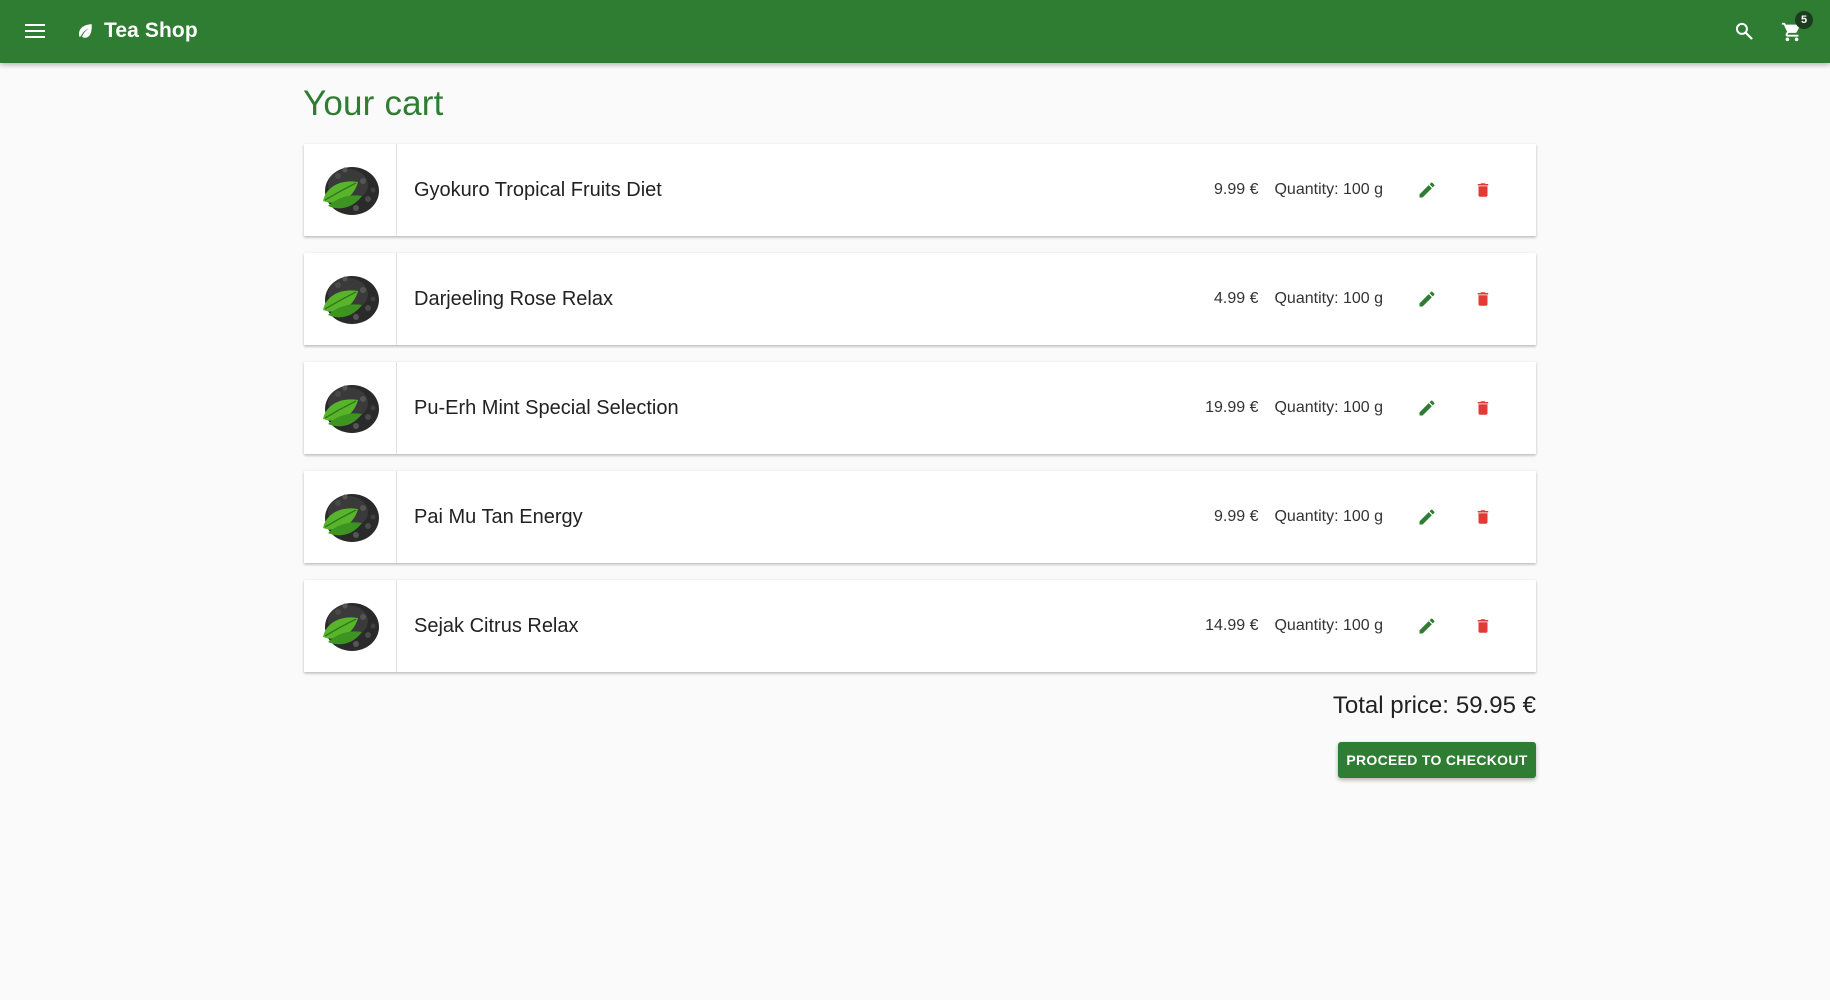  Describe the element at coordinates (1390, 705) in the screenshot. I see `total-price-label: Total price:` at that location.